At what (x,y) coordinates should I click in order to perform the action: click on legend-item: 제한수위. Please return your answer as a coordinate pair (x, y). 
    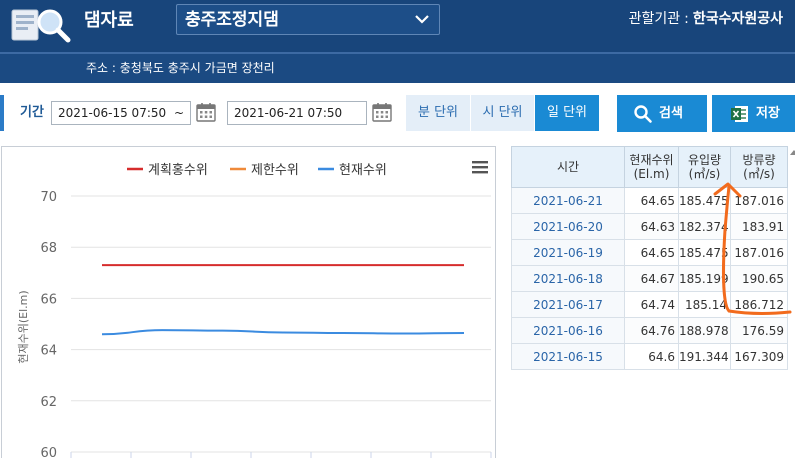
    Looking at the image, I should click on (264, 170).